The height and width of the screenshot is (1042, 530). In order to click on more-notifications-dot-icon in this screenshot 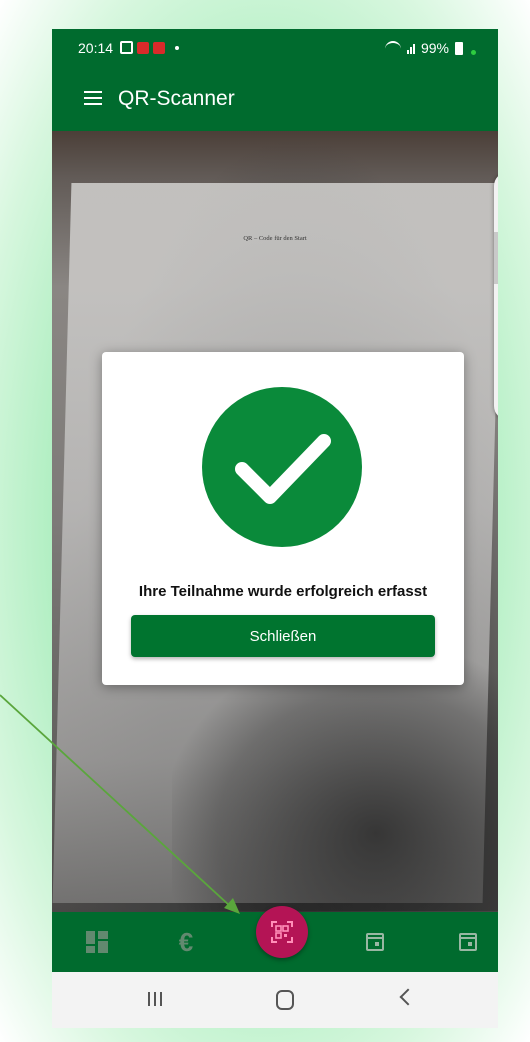, I will do `click(177, 47)`.